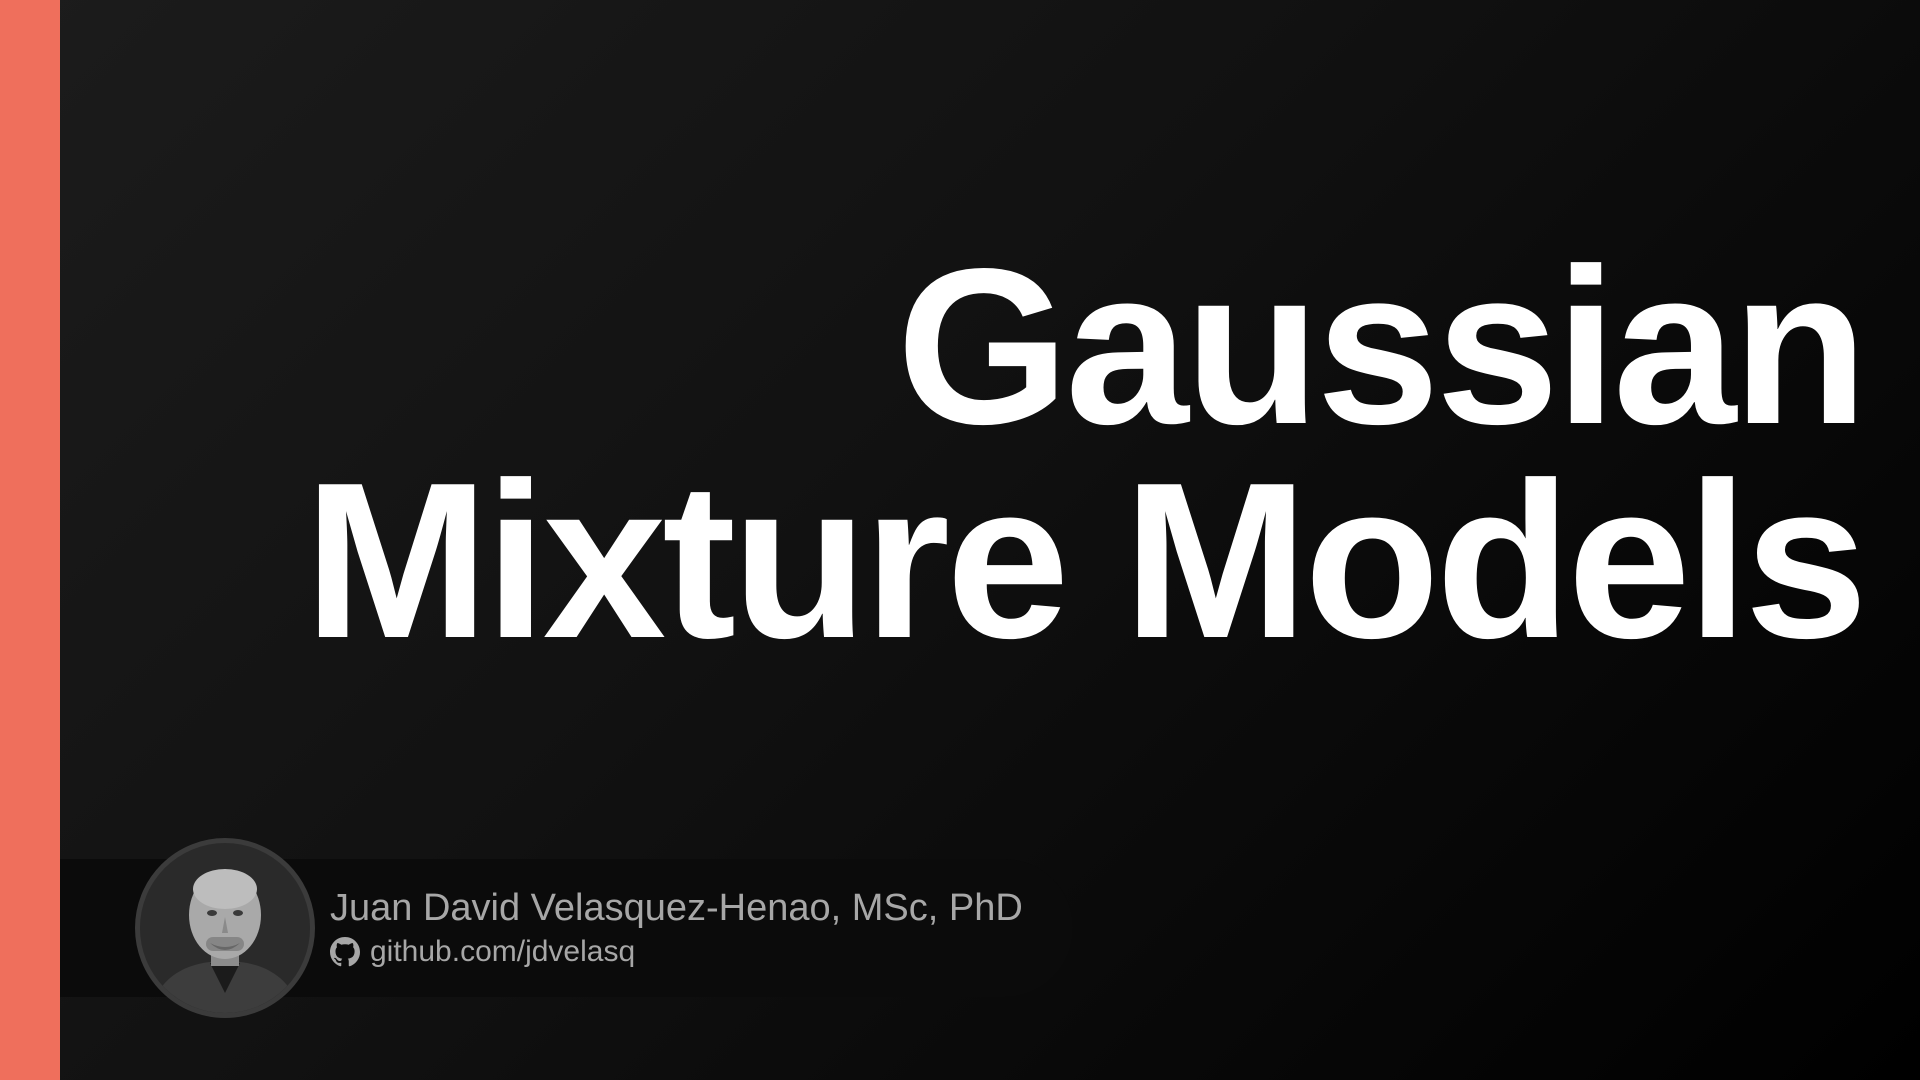  What do you see at coordinates (345, 952) in the screenshot?
I see `github-icon` at bounding box center [345, 952].